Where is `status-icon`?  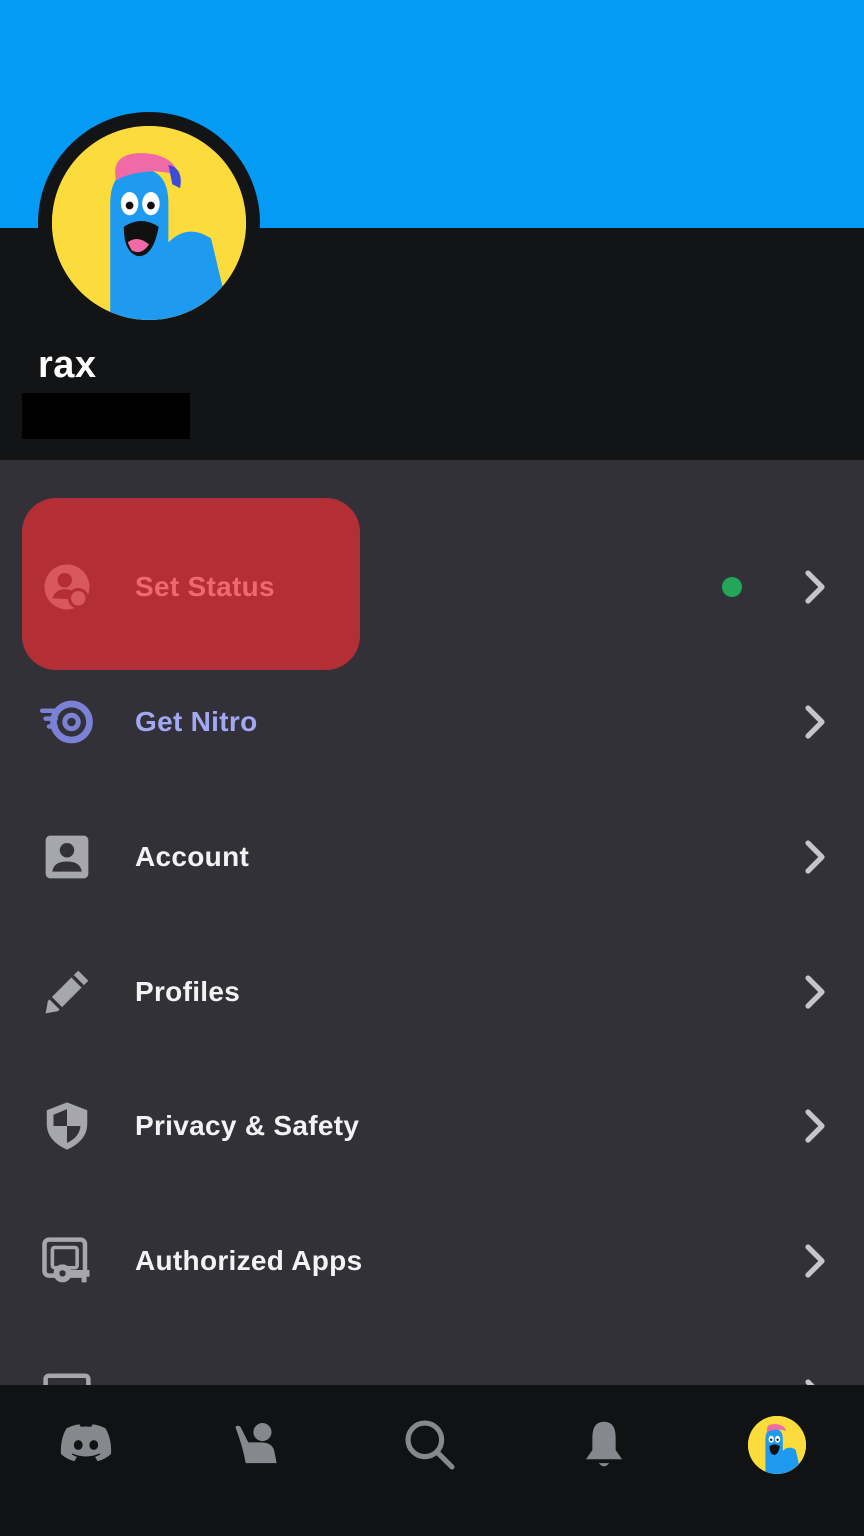
status-icon is located at coordinates (67, 587).